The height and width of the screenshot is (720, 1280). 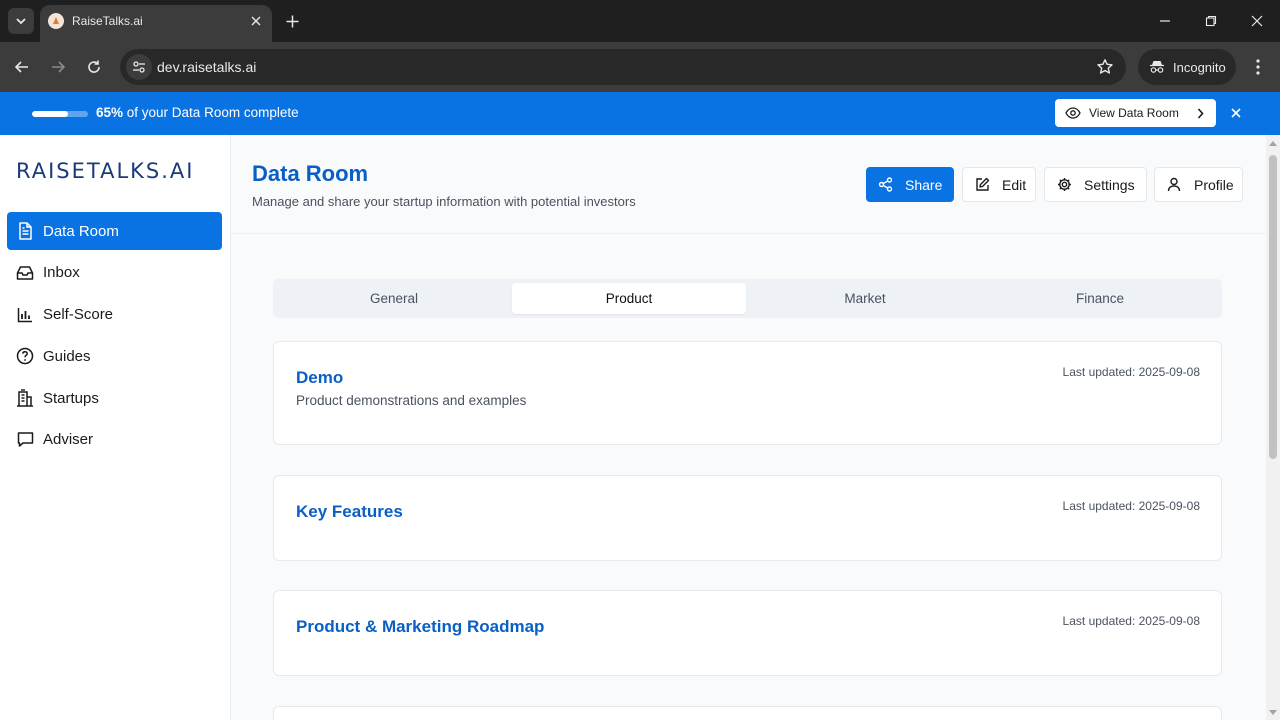 What do you see at coordinates (310, 173) in the screenshot?
I see `page-title: Data Room` at bounding box center [310, 173].